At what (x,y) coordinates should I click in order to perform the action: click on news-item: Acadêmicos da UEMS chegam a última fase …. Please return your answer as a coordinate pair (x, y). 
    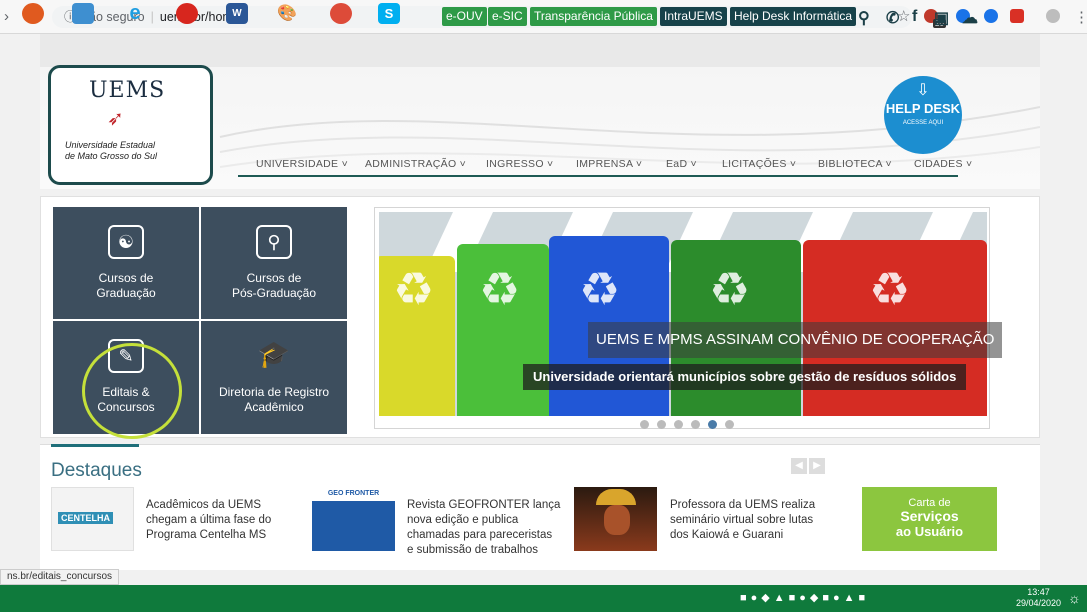
    Looking at the image, I should click on (226, 520).